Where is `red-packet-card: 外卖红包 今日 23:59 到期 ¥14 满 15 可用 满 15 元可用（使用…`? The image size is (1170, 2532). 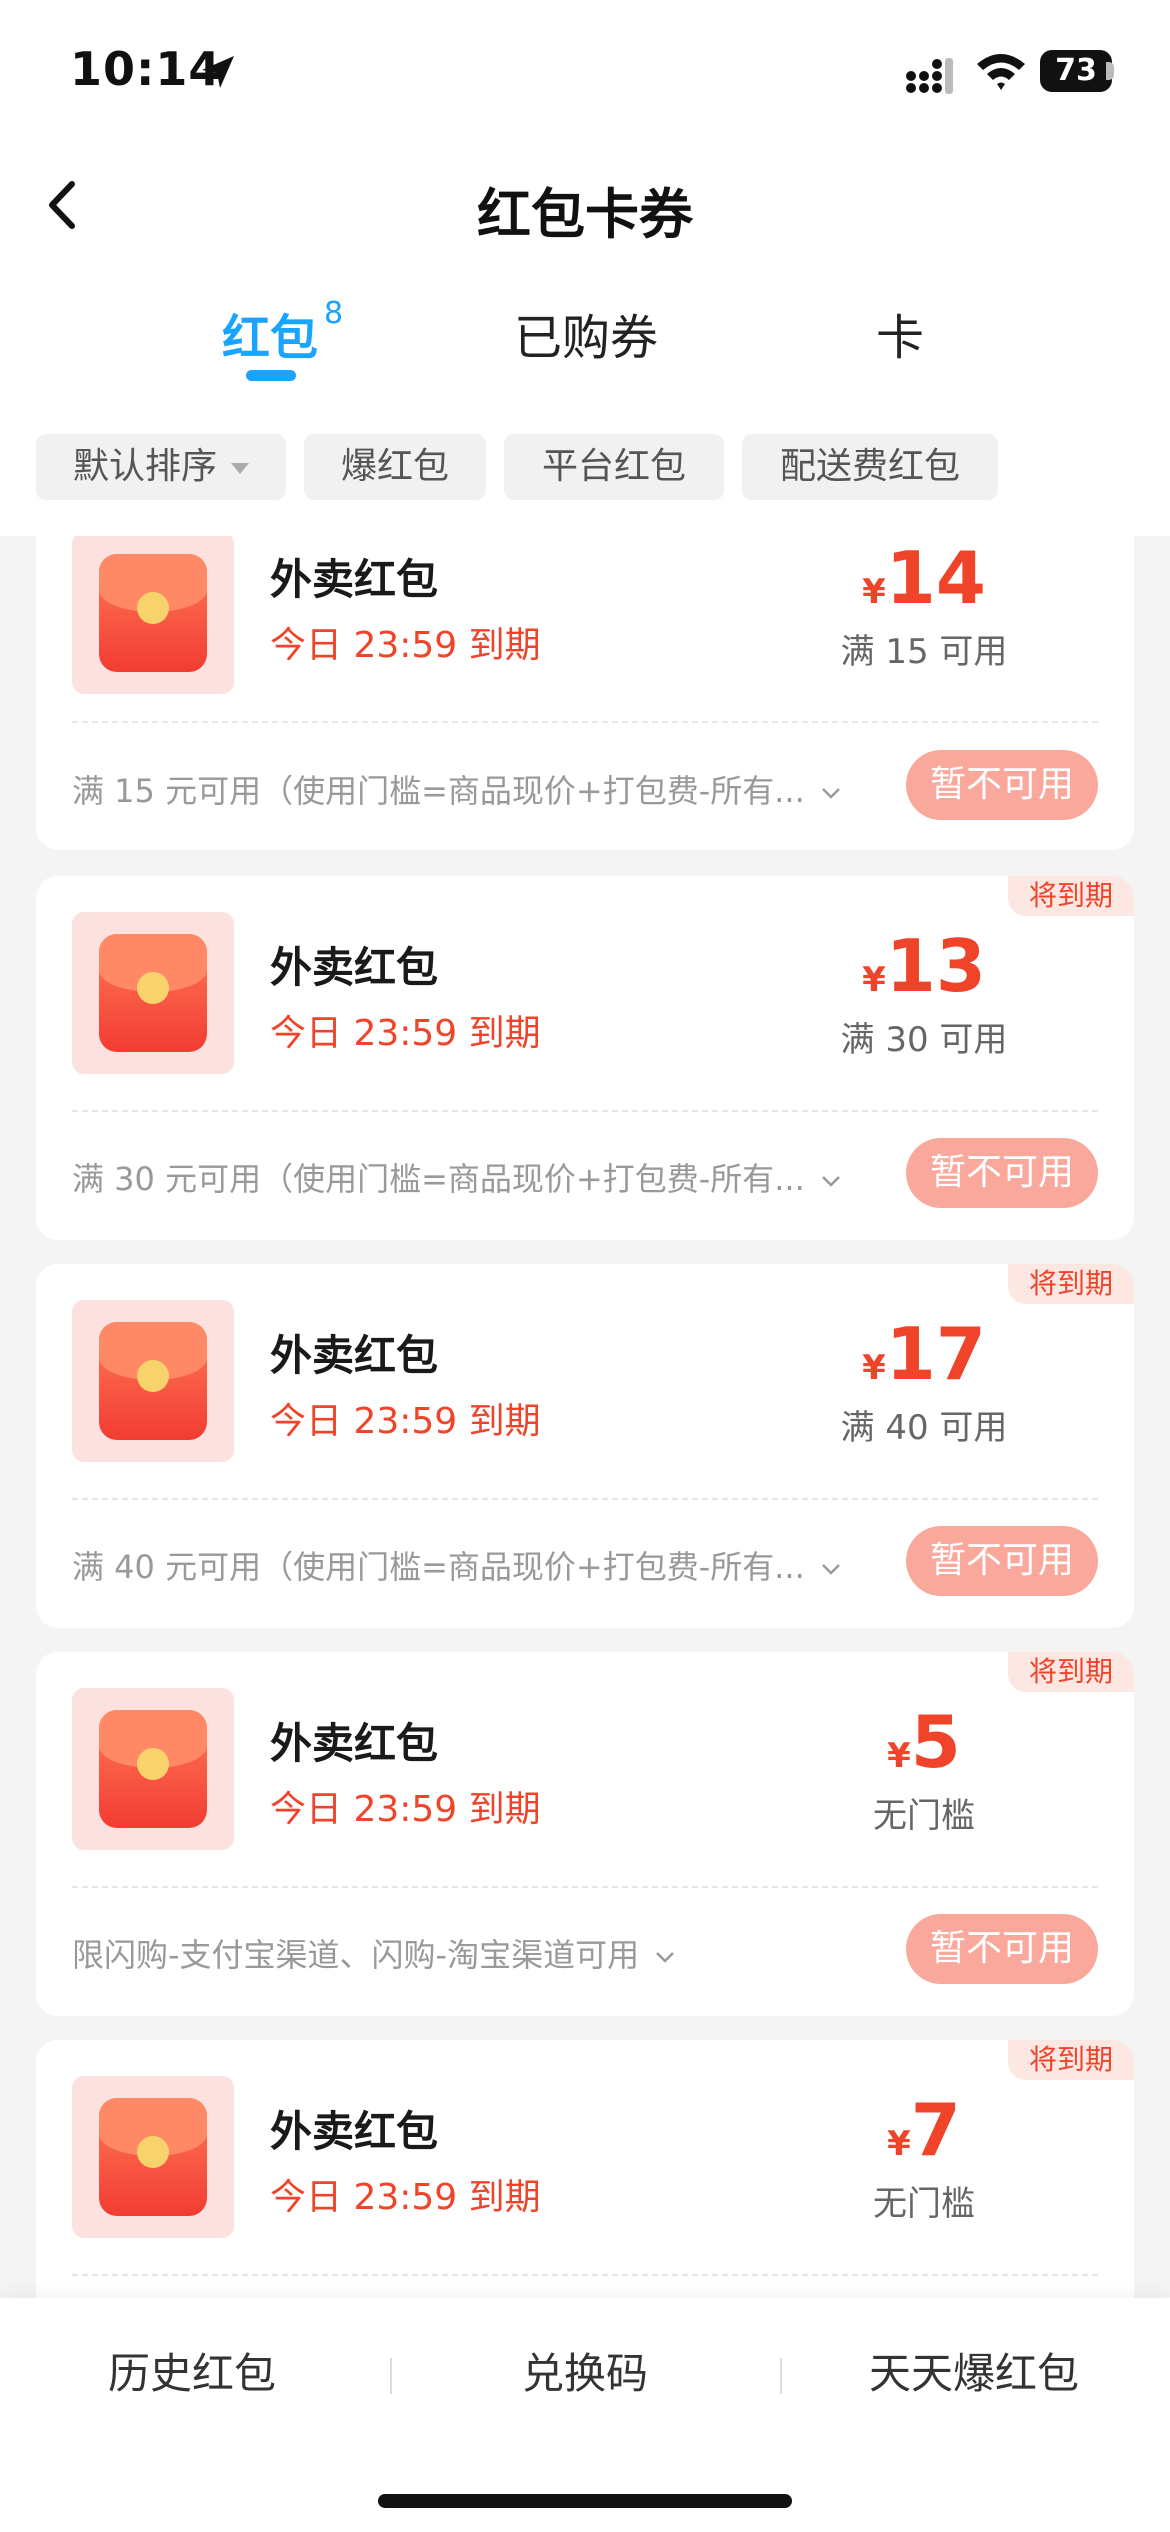 red-packet-card: 外卖红包 今日 23:59 到期 ¥14 满 15 可用 满 15 元可用（使用… is located at coordinates (585, 693).